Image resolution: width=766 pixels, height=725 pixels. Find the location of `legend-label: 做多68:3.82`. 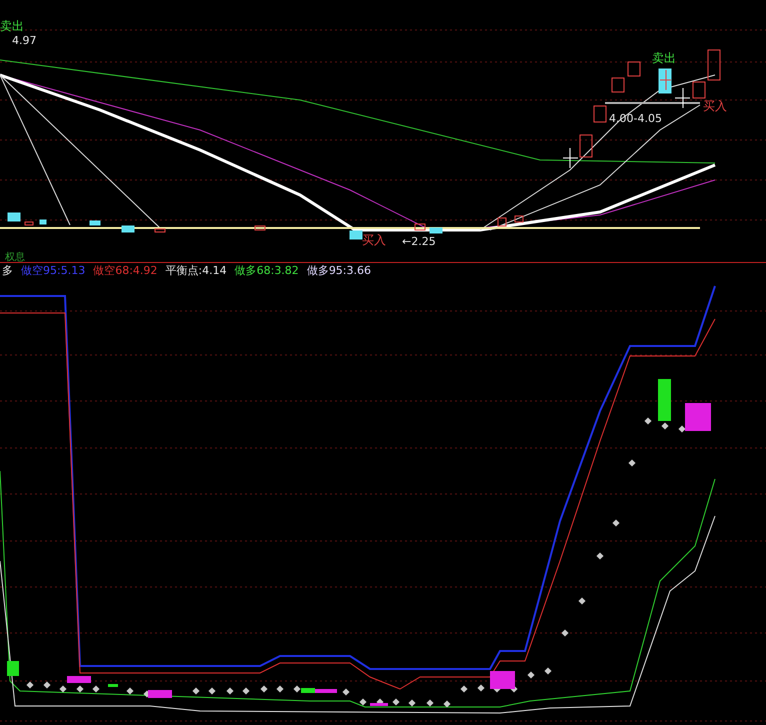

legend-label: 做多68:3.82 is located at coordinates (266, 271).